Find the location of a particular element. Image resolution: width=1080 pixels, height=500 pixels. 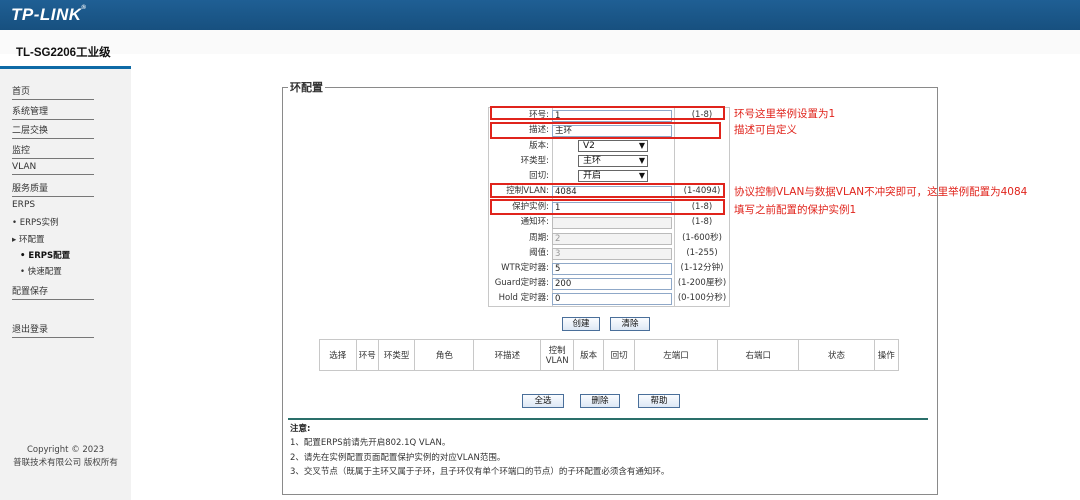

col-right-port: 右端口 is located at coordinates (758, 355).